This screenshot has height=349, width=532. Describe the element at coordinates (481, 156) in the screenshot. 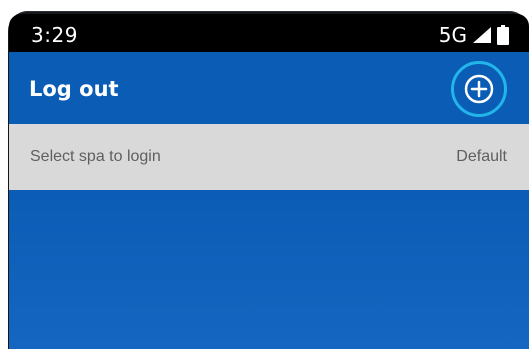

I see `select-spa-value: Default` at that location.